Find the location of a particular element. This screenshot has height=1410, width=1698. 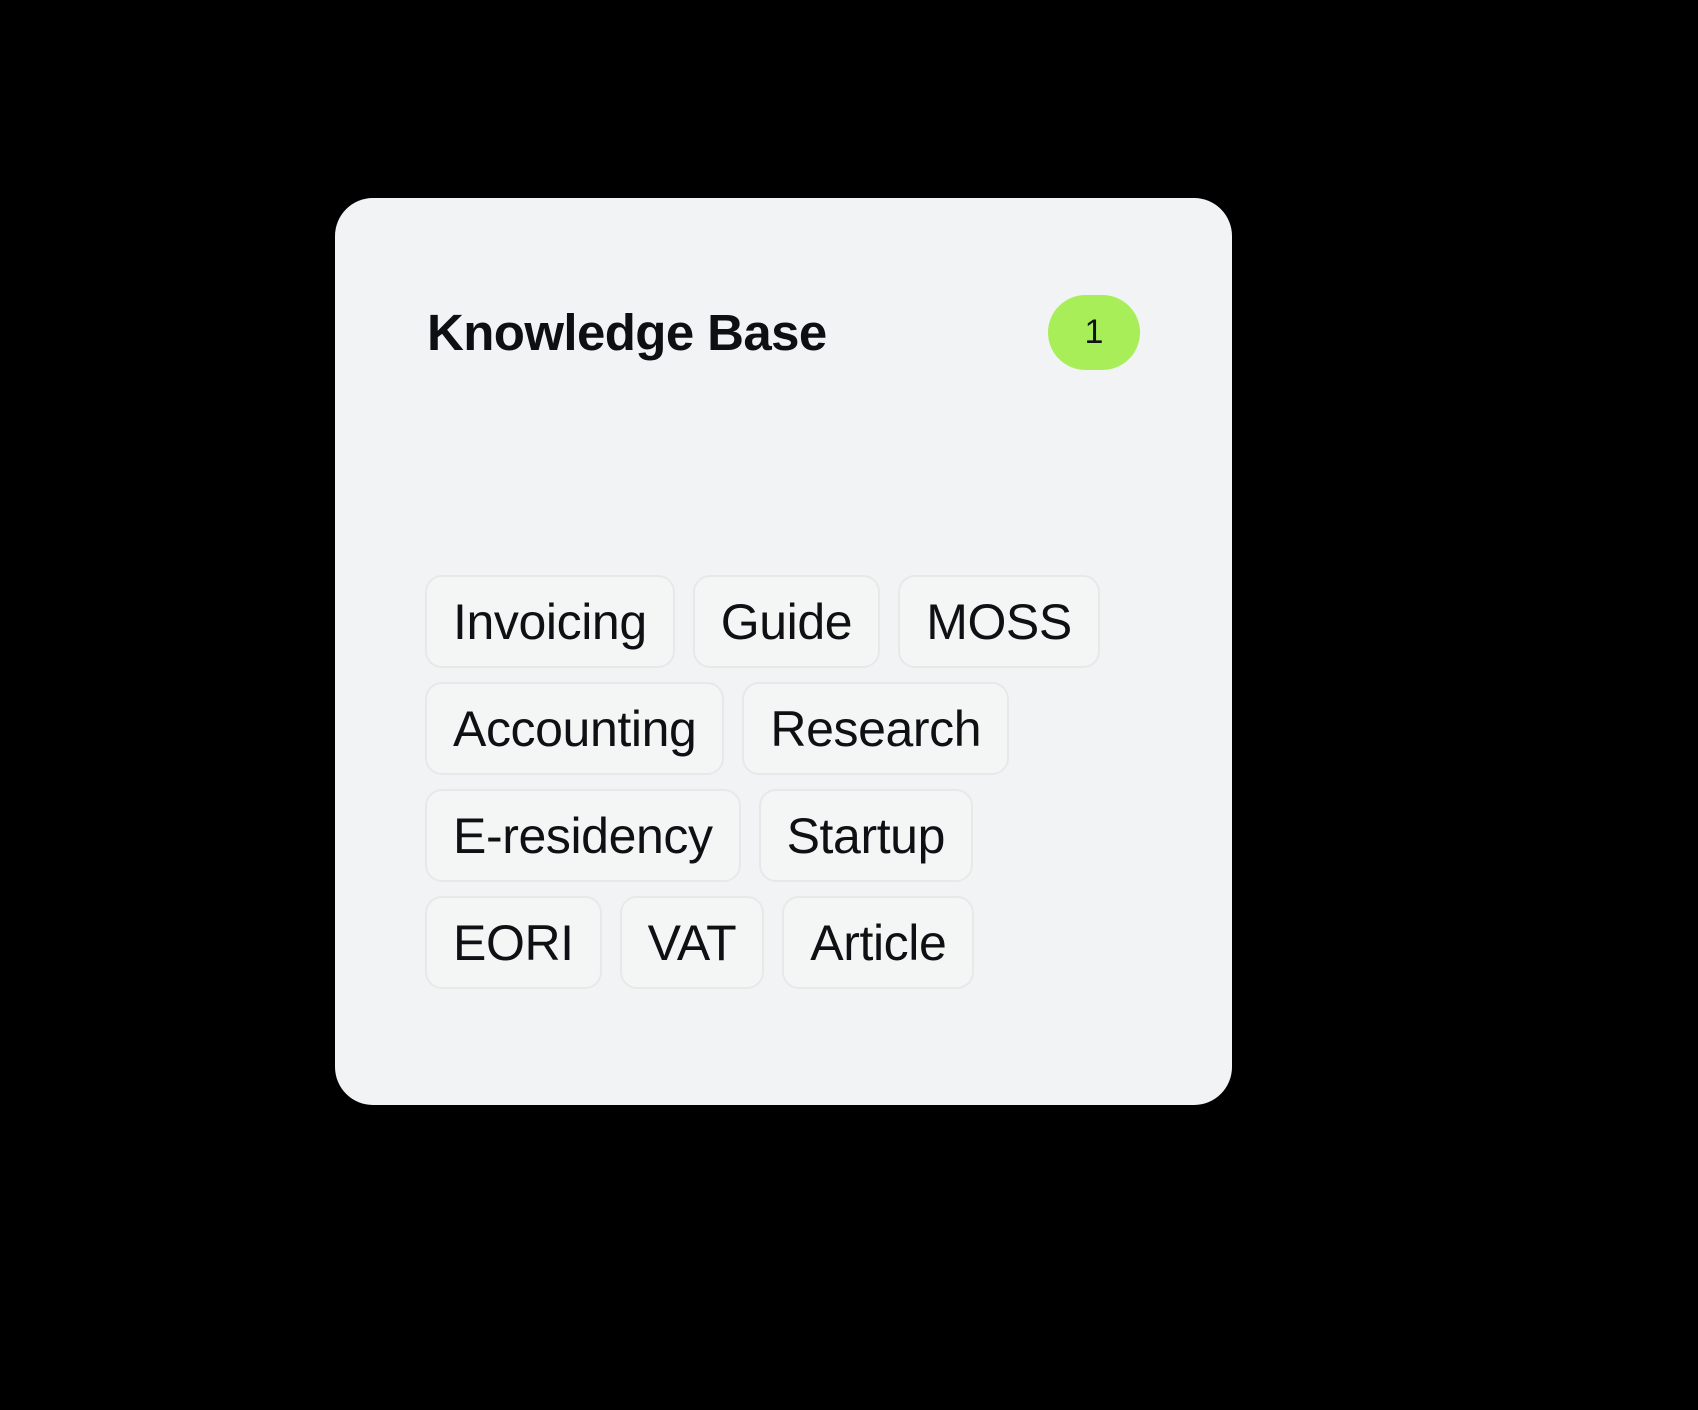

tag-chip-article: Article is located at coordinates (878, 942).